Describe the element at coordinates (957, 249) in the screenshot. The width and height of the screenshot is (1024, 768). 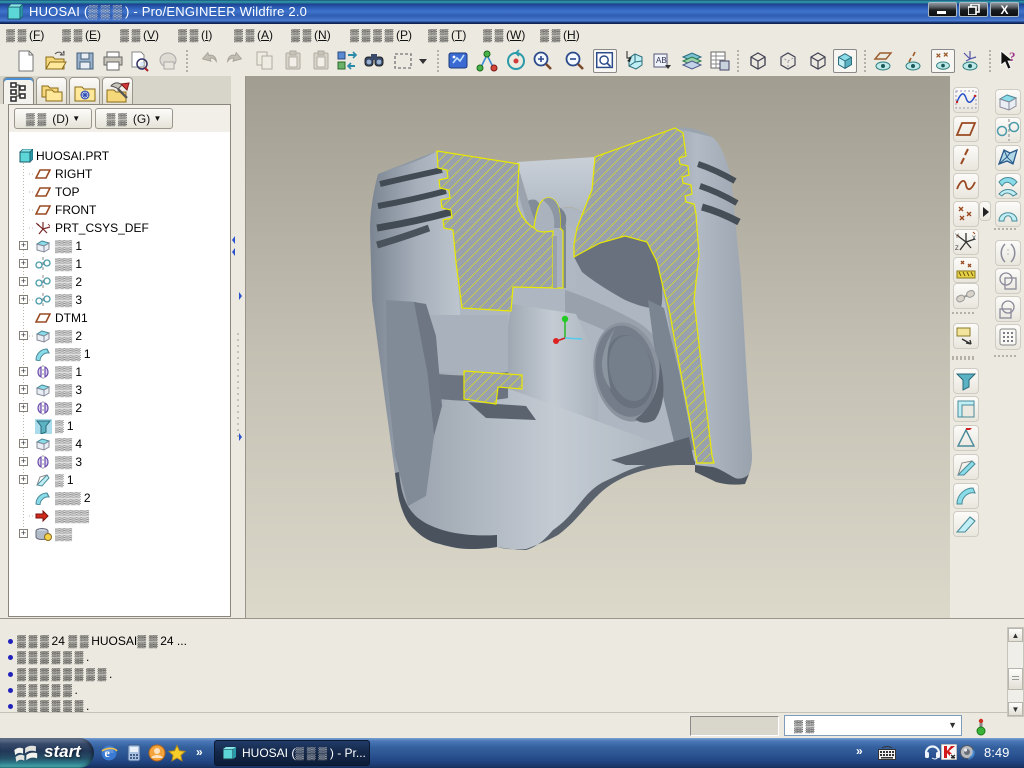
I see `svg-text: Z` at that location.